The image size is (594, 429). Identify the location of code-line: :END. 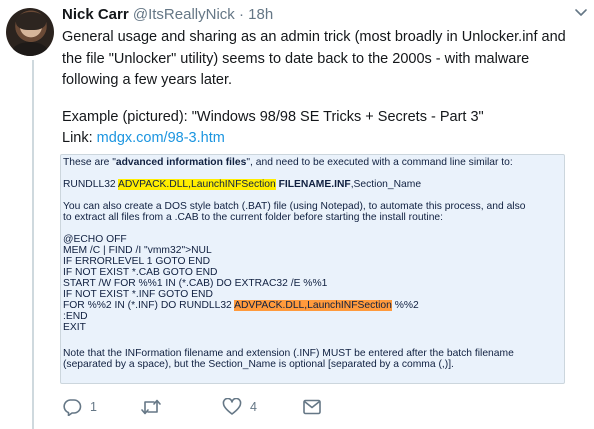
(75, 316).